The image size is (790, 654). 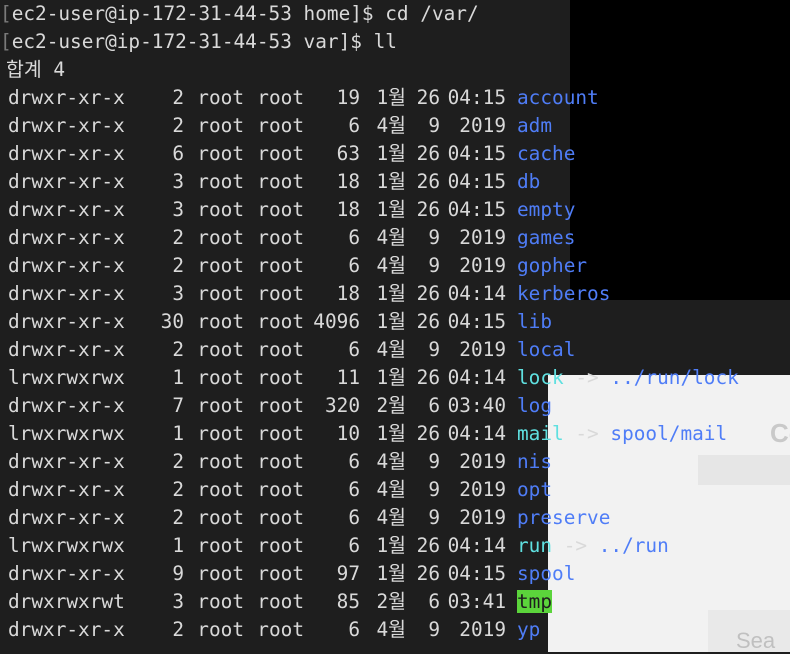 What do you see at coordinates (369, 630) in the screenshot?
I see `listing-row: drwxr-xr-x 2 root root 6 4월 9 2019 yp` at bounding box center [369, 630].